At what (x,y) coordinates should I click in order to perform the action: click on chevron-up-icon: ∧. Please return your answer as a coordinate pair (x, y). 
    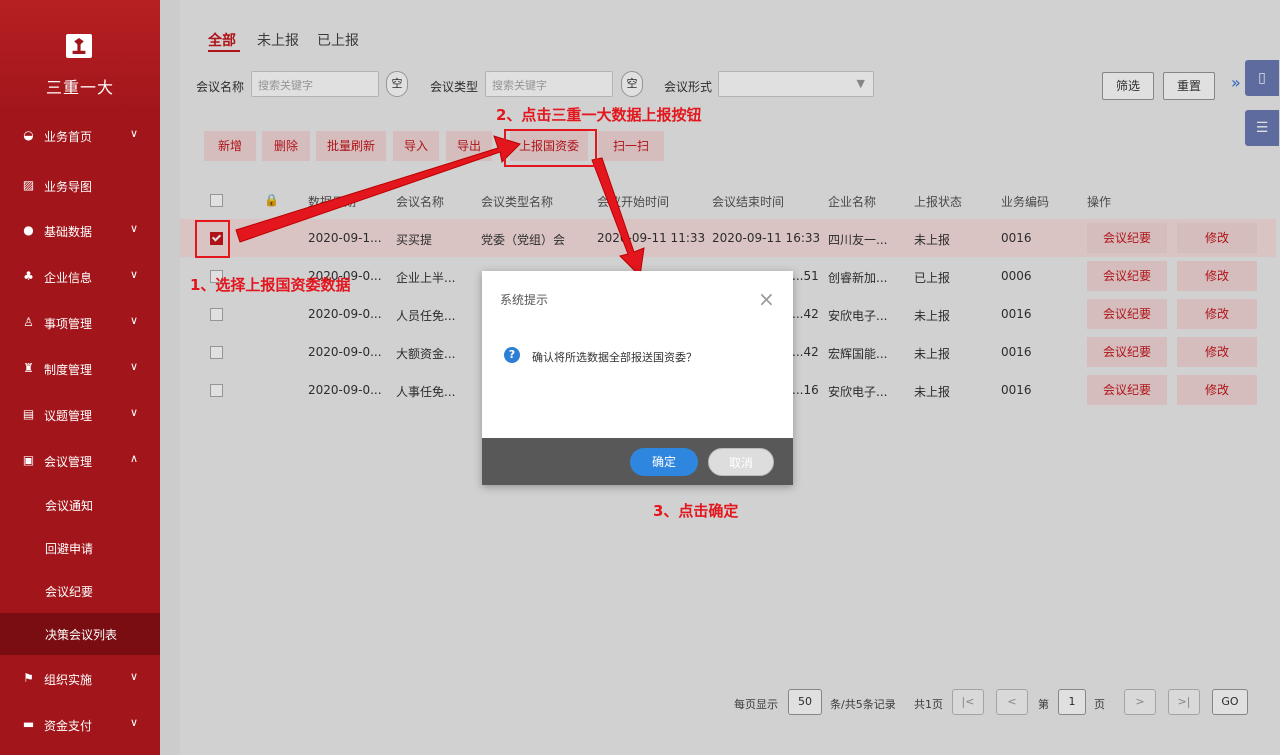
    Looking at the image, I should click on (134, 458).